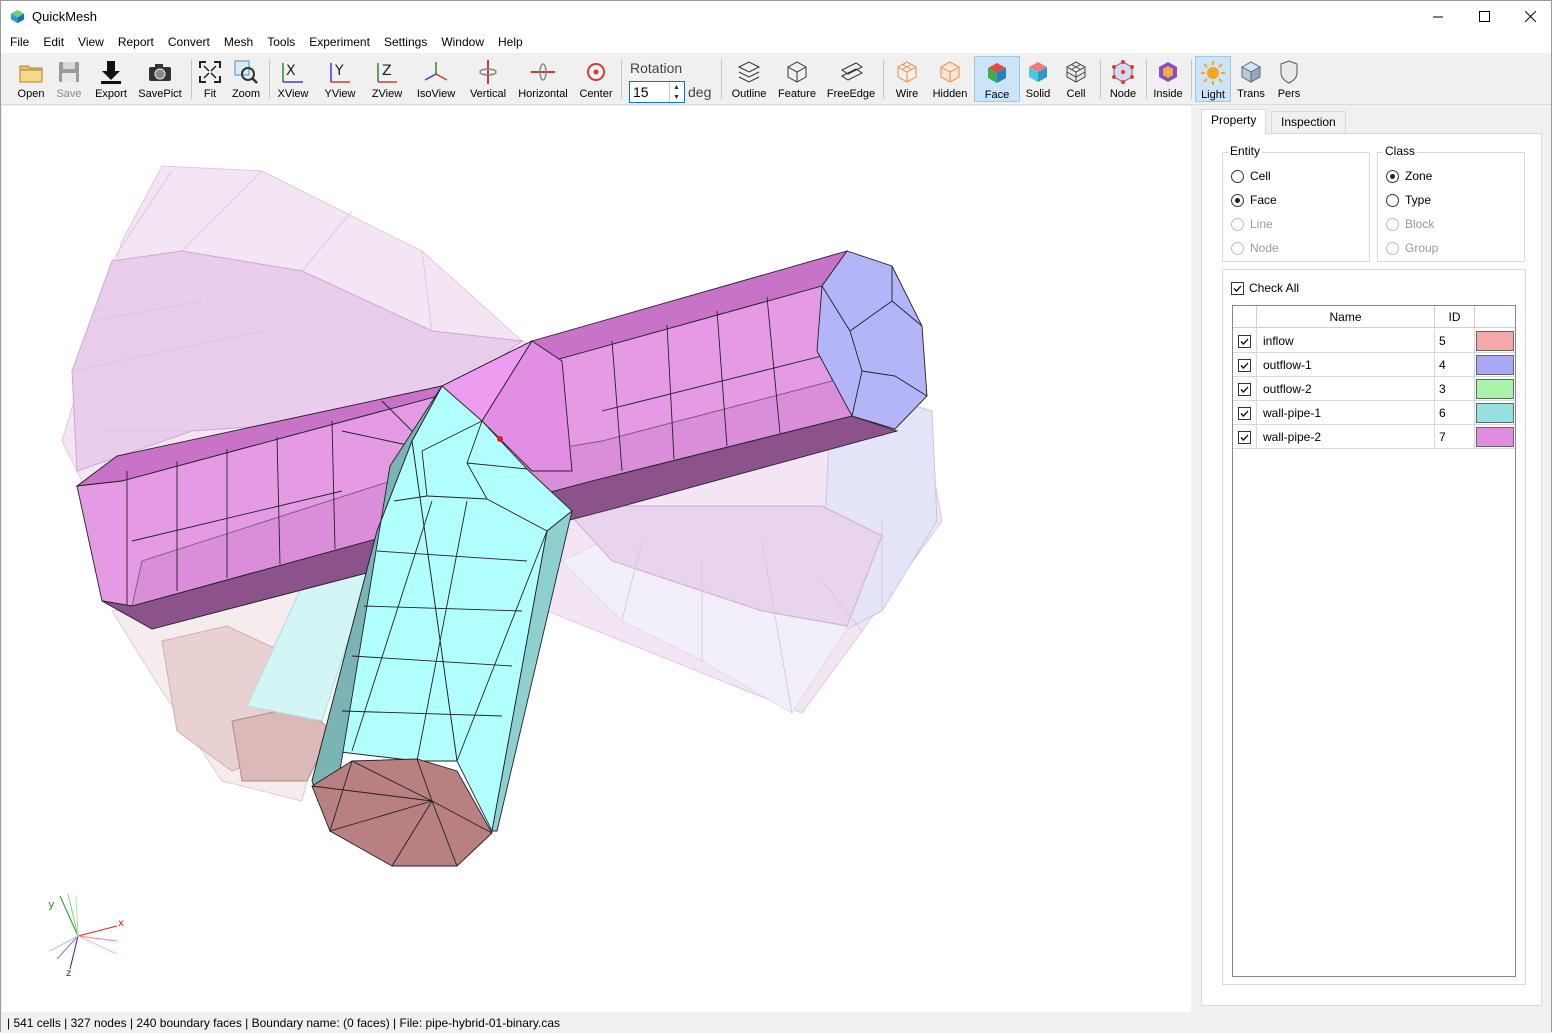 This screenshot has width=1552, height=1033. What do you see at coordinates (1038, 79) in the screenshot?
I see `solid-button: Solid` at bounding box center [1038, 79].